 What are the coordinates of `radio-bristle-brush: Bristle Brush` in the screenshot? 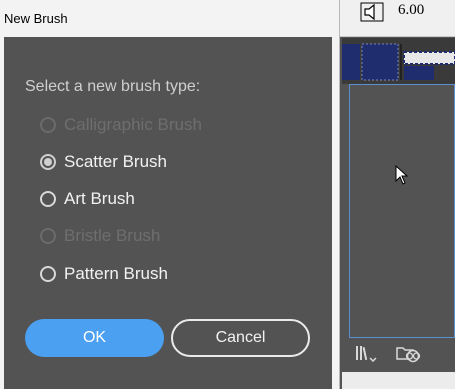 It's located at (100, 236).